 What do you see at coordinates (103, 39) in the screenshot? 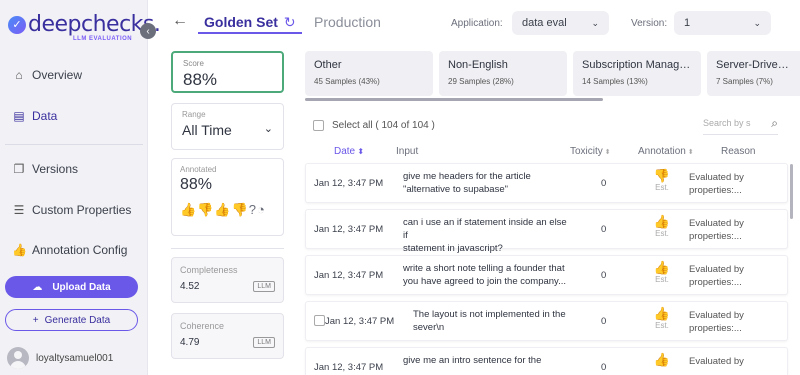
I see `logo-subtitle: LLM EVALUATION` at bounding box center [103, 39].